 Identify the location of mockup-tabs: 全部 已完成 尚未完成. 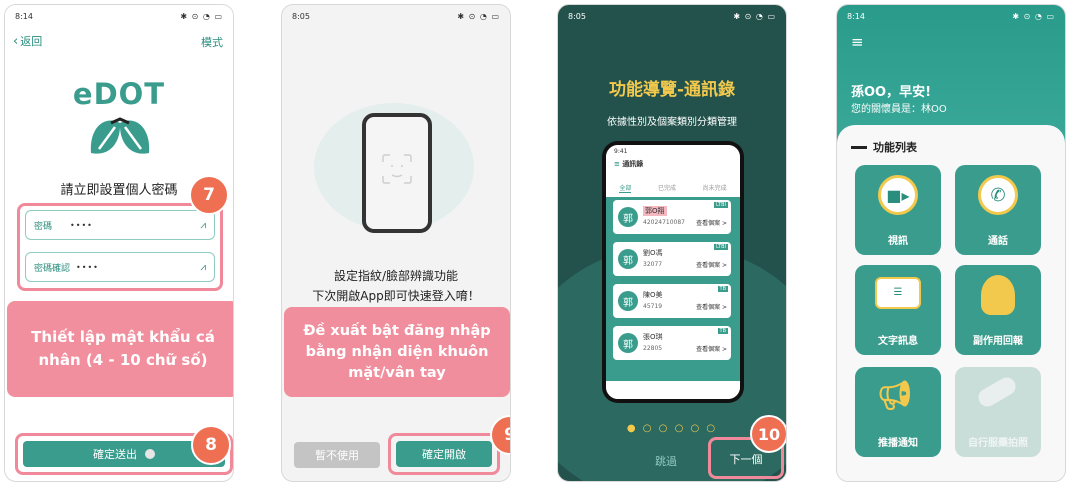
(673, 188).